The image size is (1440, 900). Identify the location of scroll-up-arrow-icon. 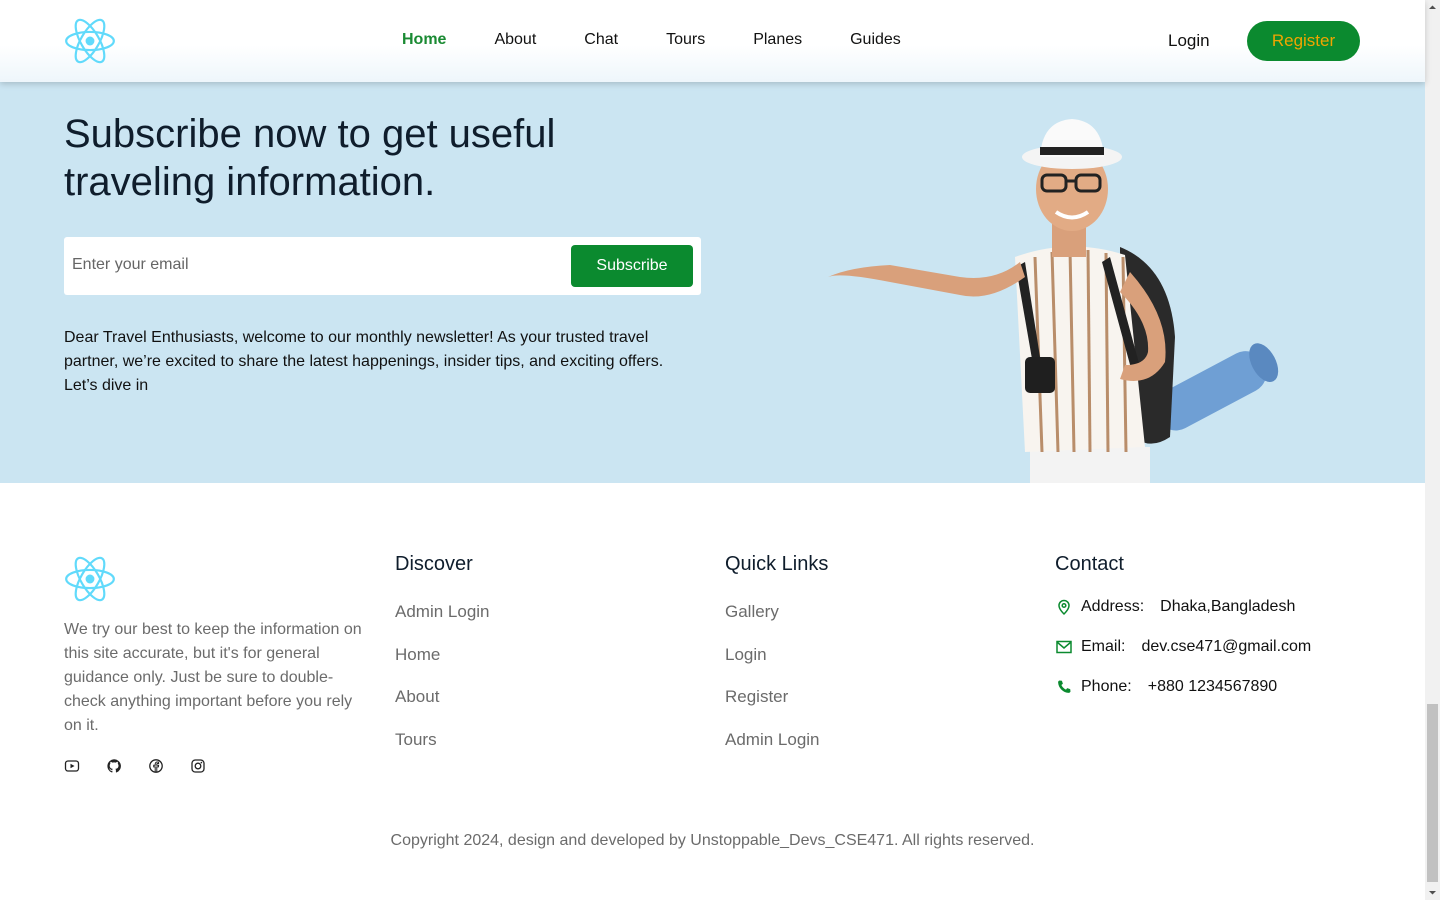
(1432, 7).